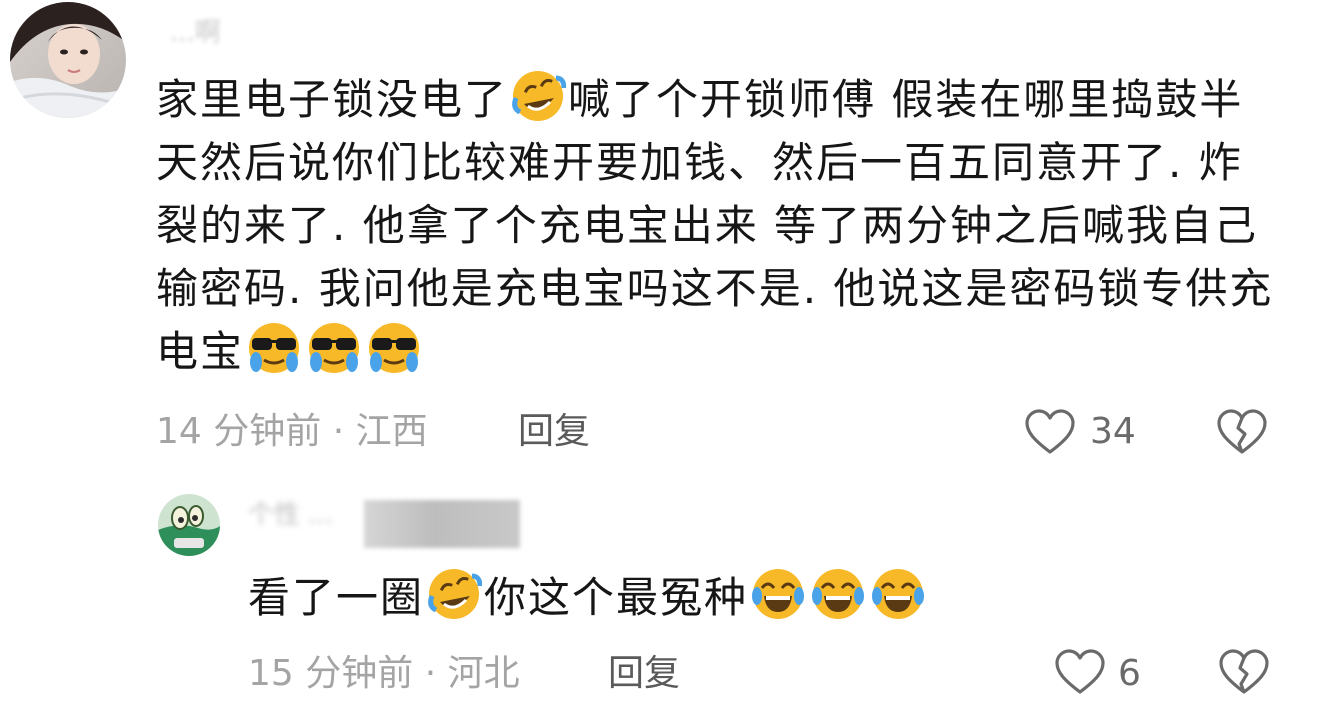  What do you see at coordinates (1113, 431) in the screenshot?
I see `like-count: 34` at bounding box center [1113, 431].